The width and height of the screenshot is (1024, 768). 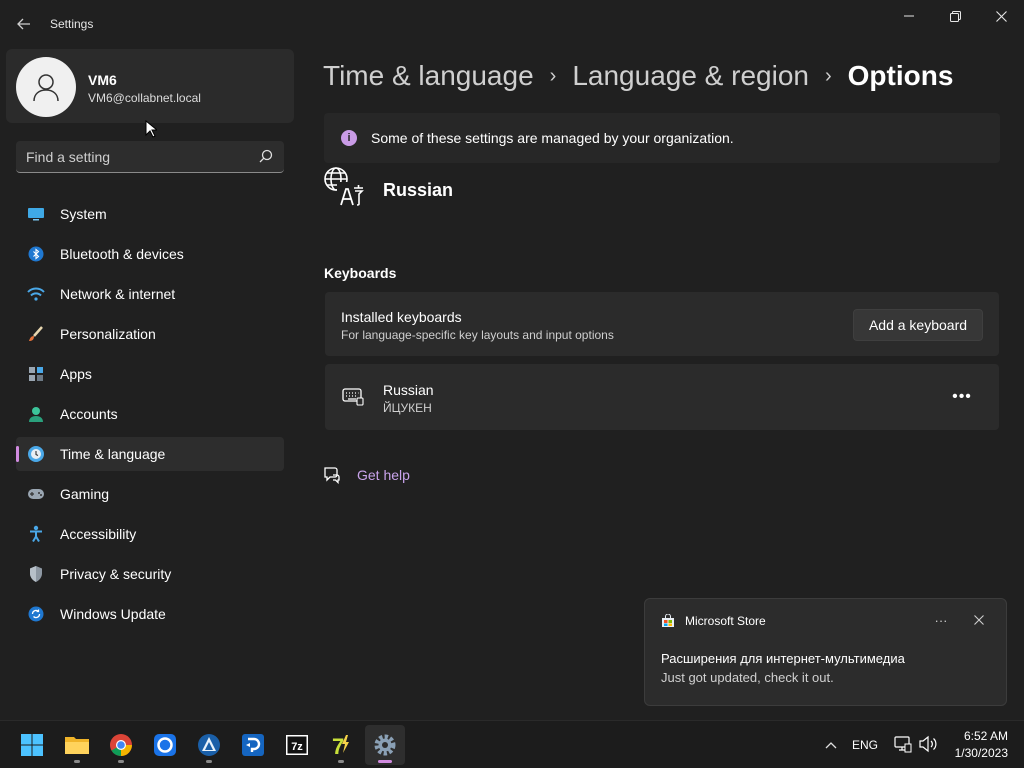 I want to click on person-icon, so click(x=46, y=88).